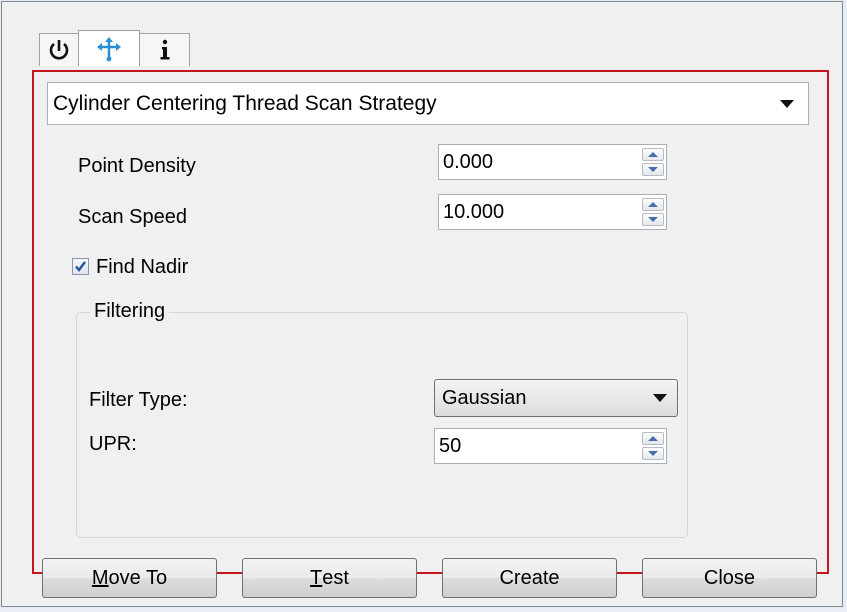 The height and width of the screenshot is (612, 847). I want to click on test-button-label: est, so click(335, 577).